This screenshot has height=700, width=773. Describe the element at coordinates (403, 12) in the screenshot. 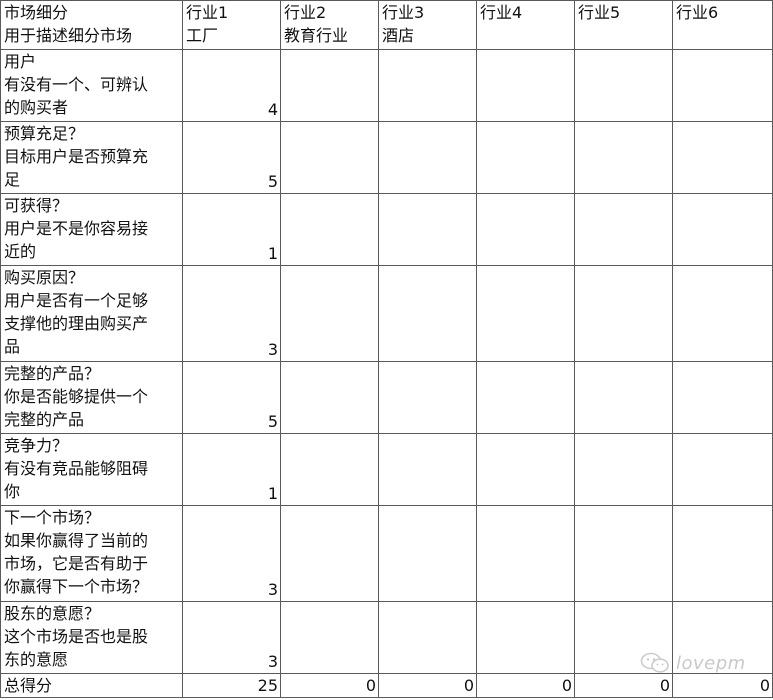

I see `industry-name: 行业3` at that location.